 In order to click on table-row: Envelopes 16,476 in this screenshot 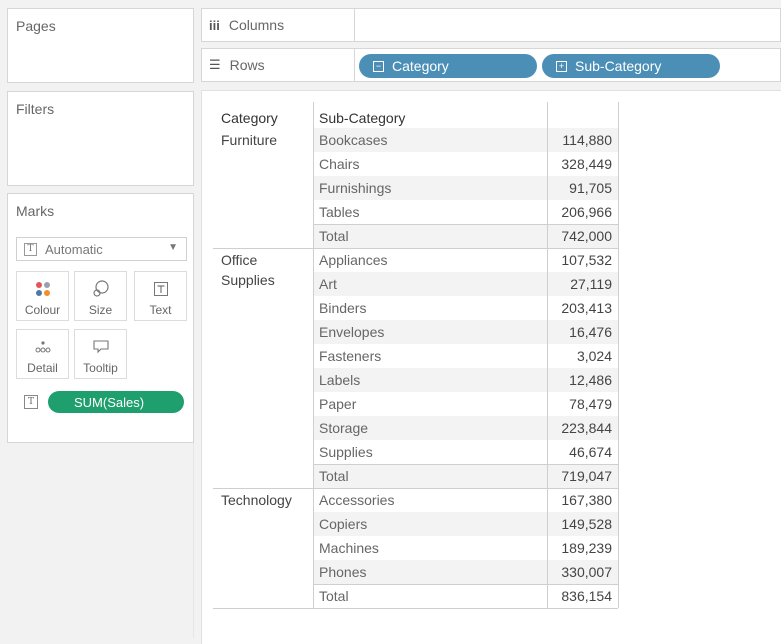, I will do `click(415, 332)`.